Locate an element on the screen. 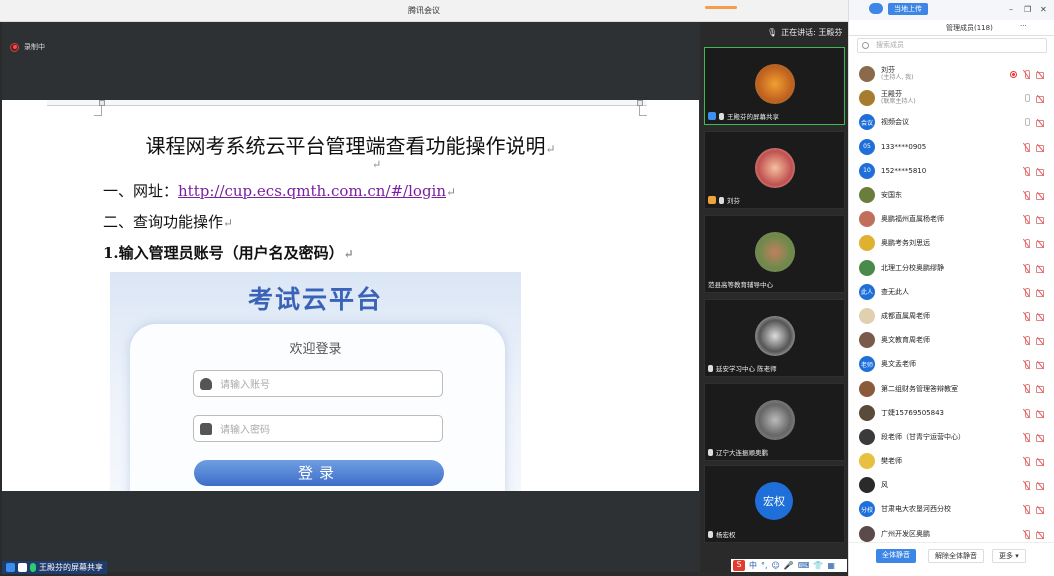  more-options: ··· is located at coordinates (1023, 26).